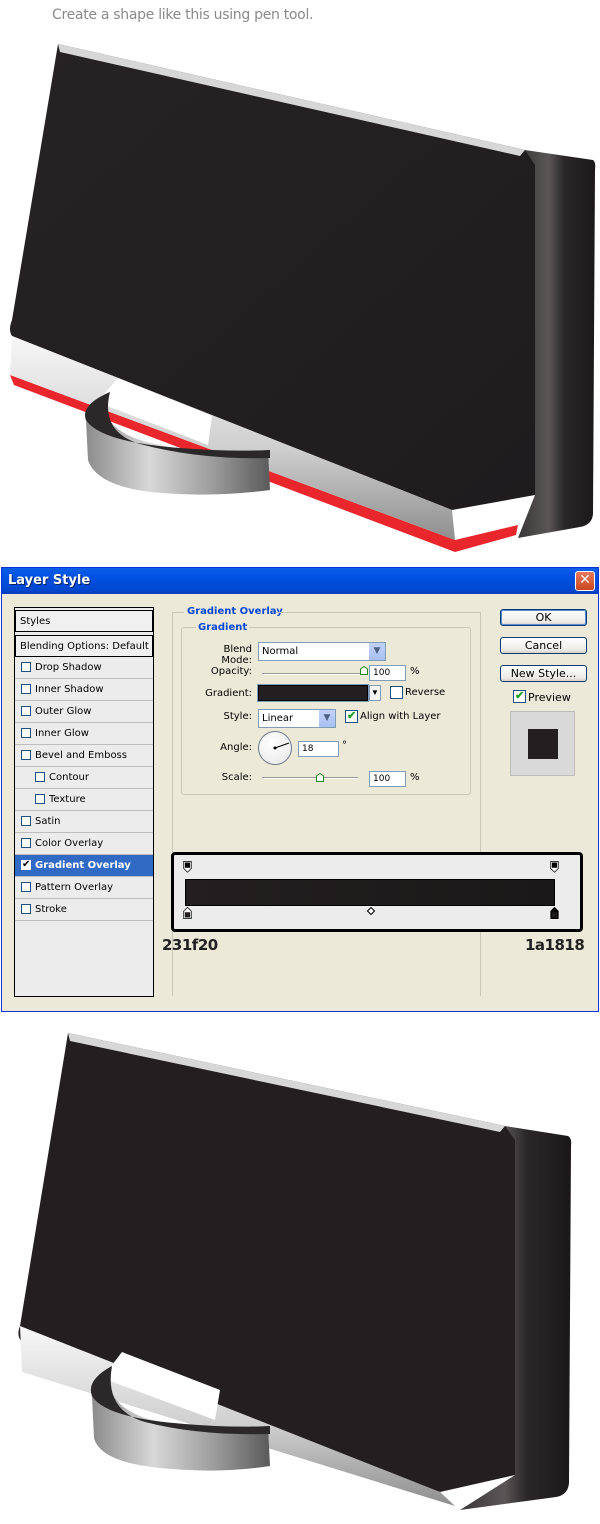 Image resolution: width=600 pixels, height=1524 pixels. What do you see at coordinates (396, 692) in the screenshot?
I see `reverse-checkbox` at bounding box center [396, 692].